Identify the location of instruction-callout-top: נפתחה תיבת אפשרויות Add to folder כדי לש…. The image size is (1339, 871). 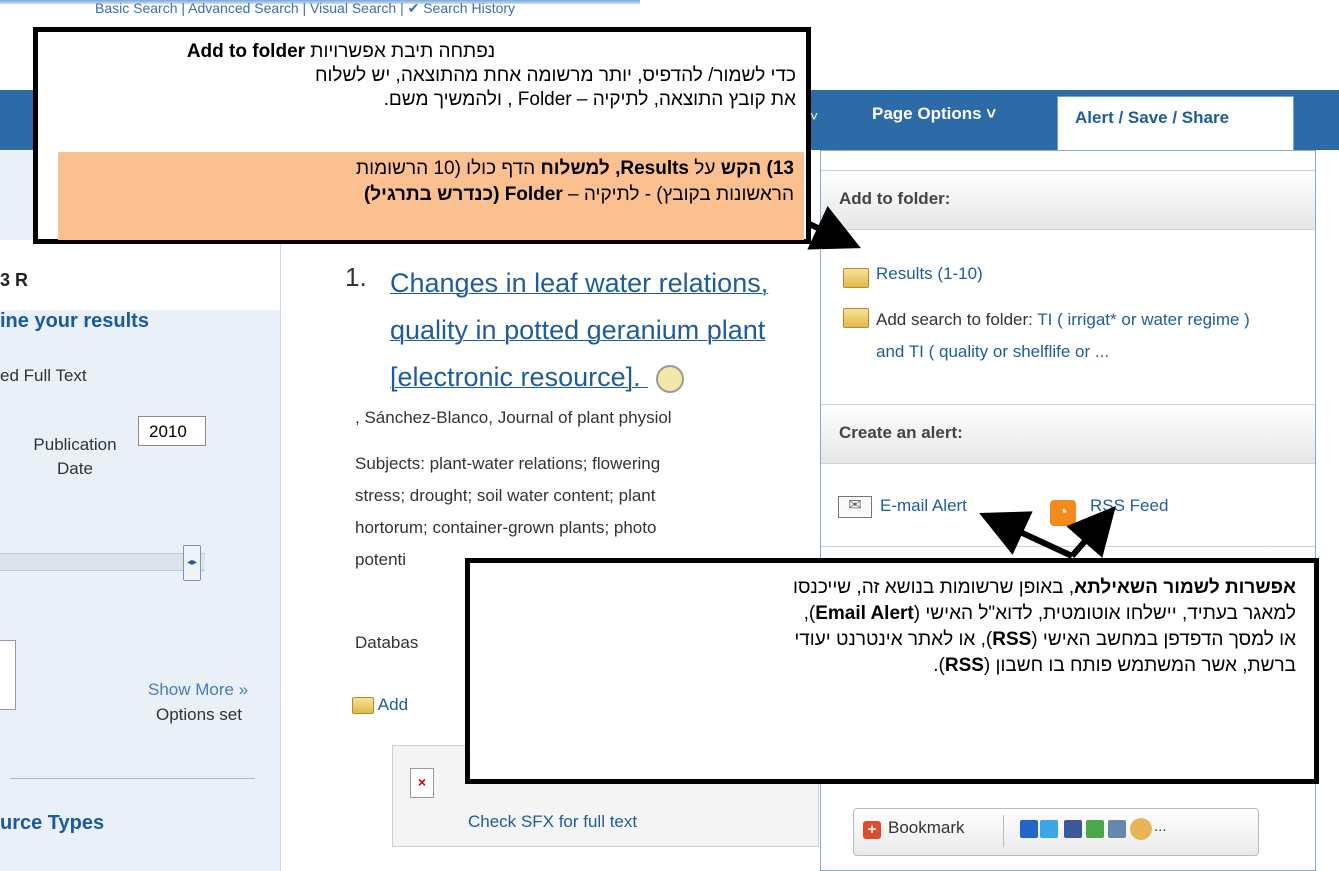
(422, 135).